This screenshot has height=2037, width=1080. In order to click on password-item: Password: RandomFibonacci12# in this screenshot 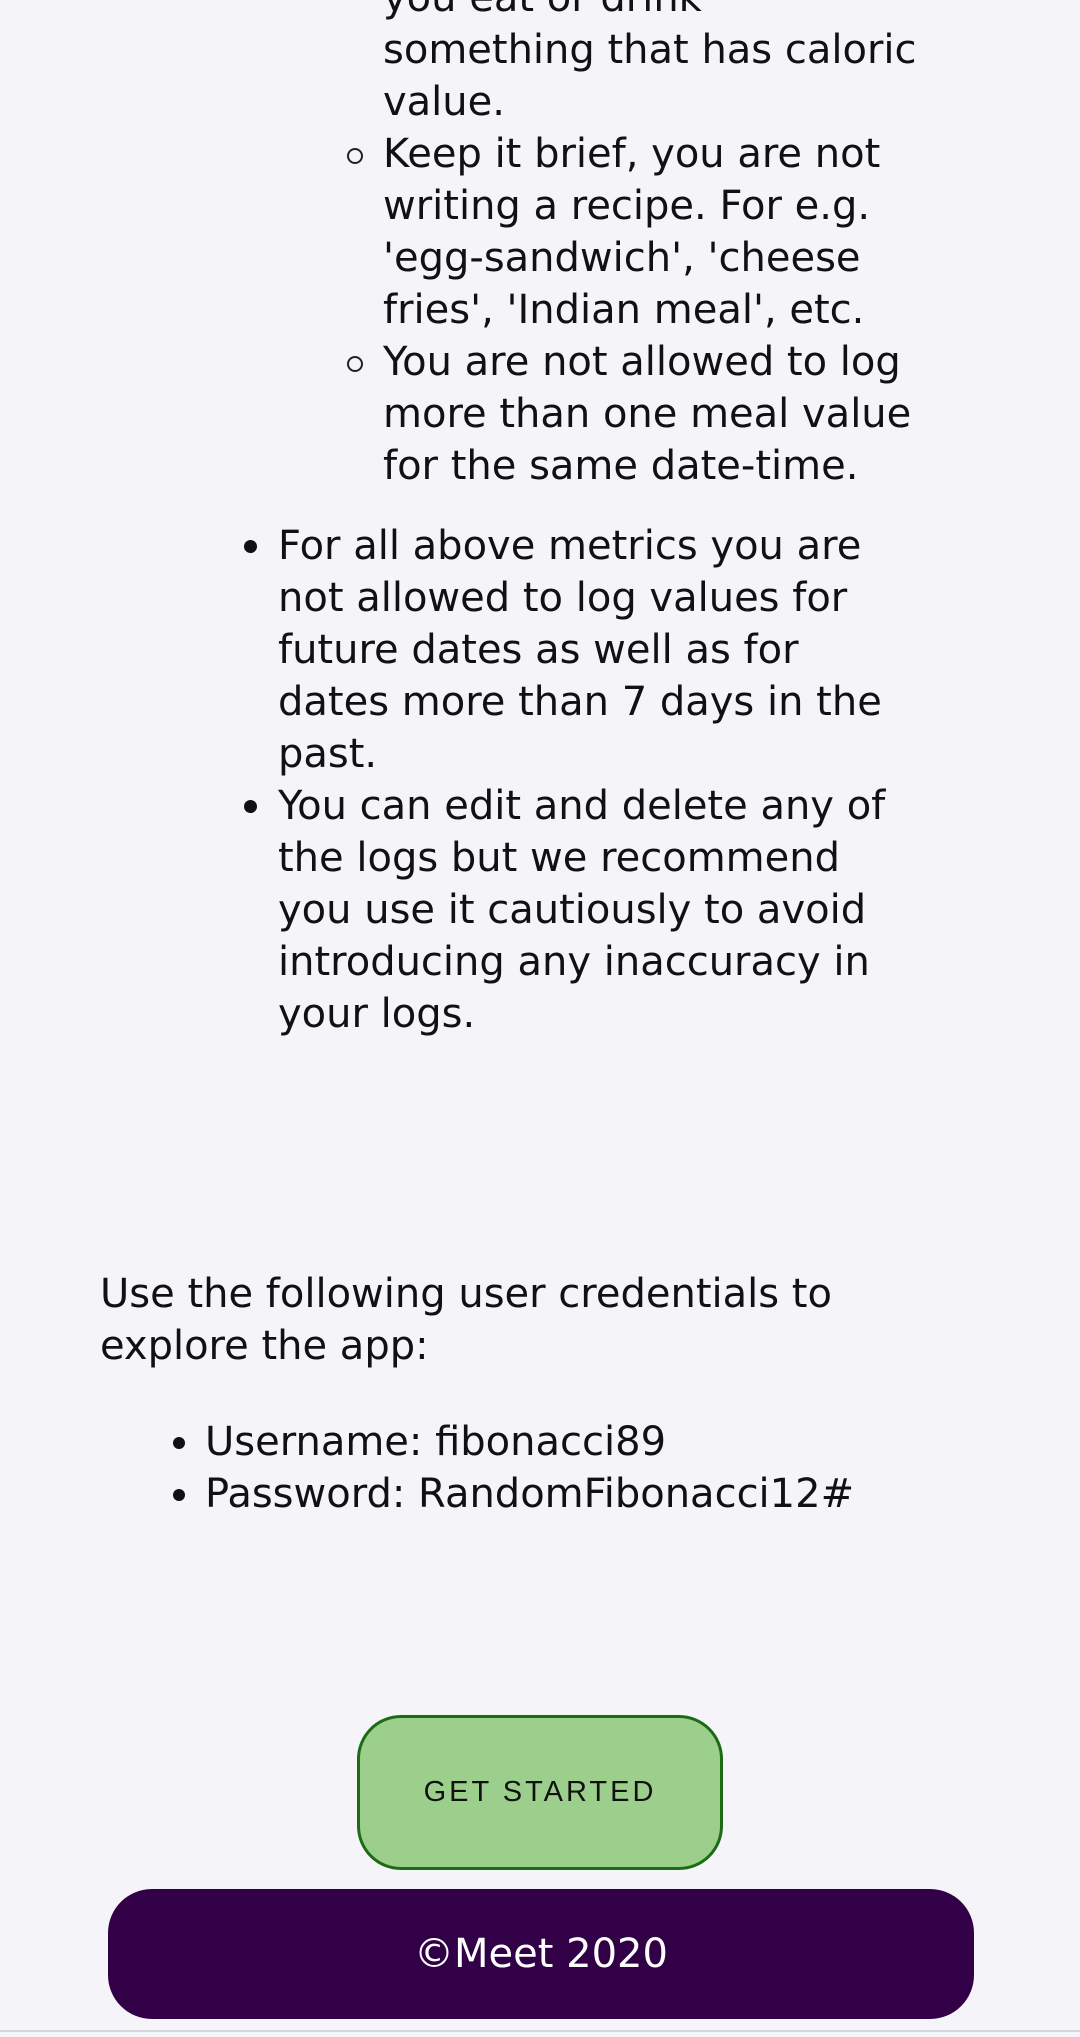, I will do `click(569, 1494)`.